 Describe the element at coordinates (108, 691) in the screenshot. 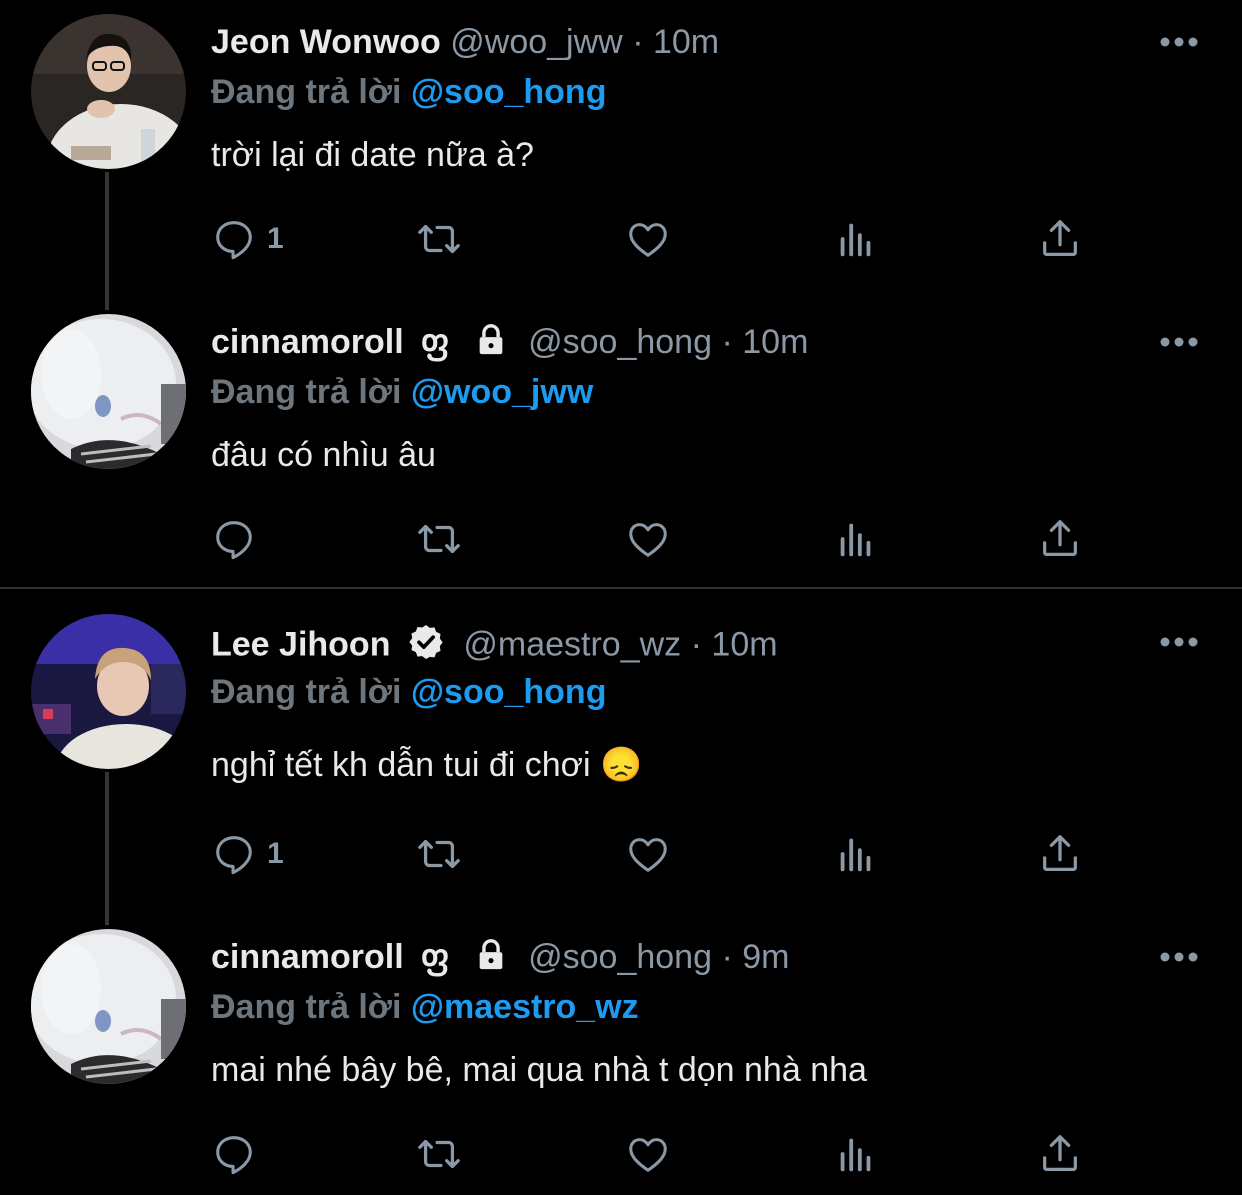

I see `avatar-jihoon` at that location.